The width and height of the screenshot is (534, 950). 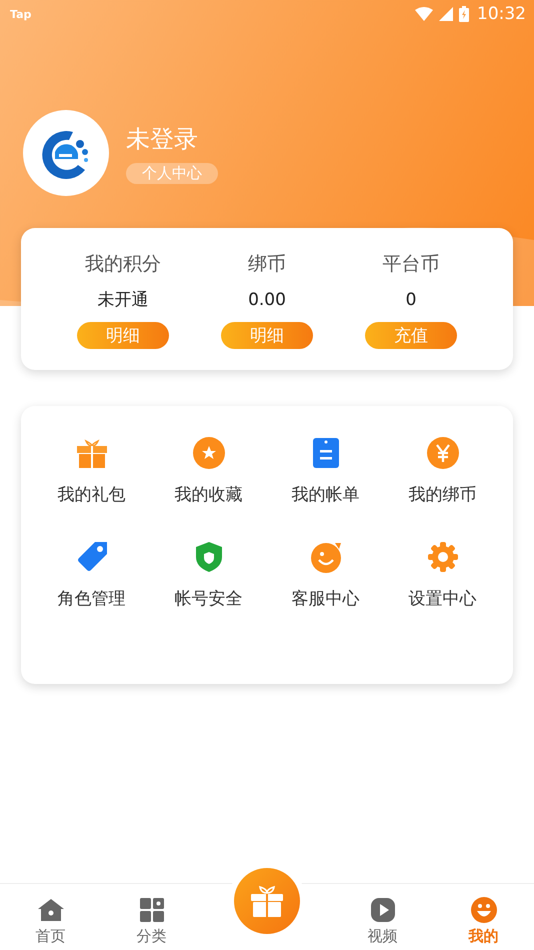 I want to click on clock-time: 10:32, so click(x=501, y=14).